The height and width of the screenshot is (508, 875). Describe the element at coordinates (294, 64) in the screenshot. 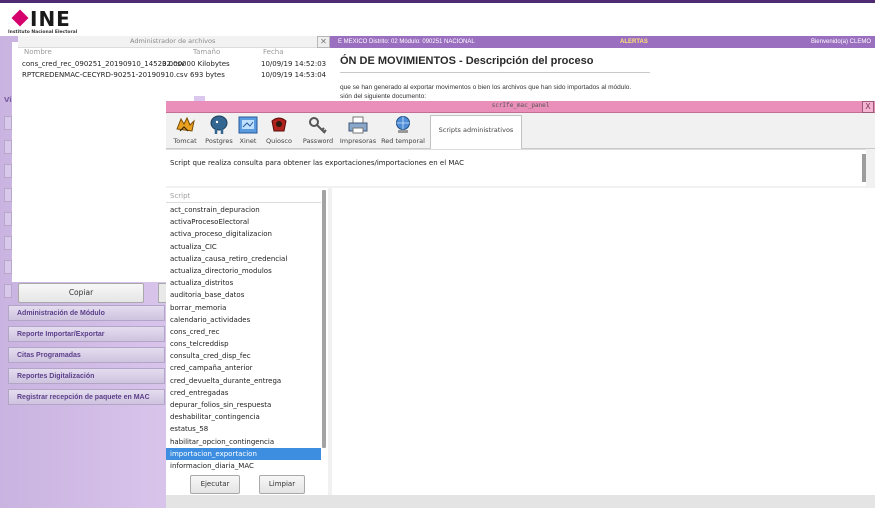

I see `file-date: 10/09/19 14:52:03` at that location.